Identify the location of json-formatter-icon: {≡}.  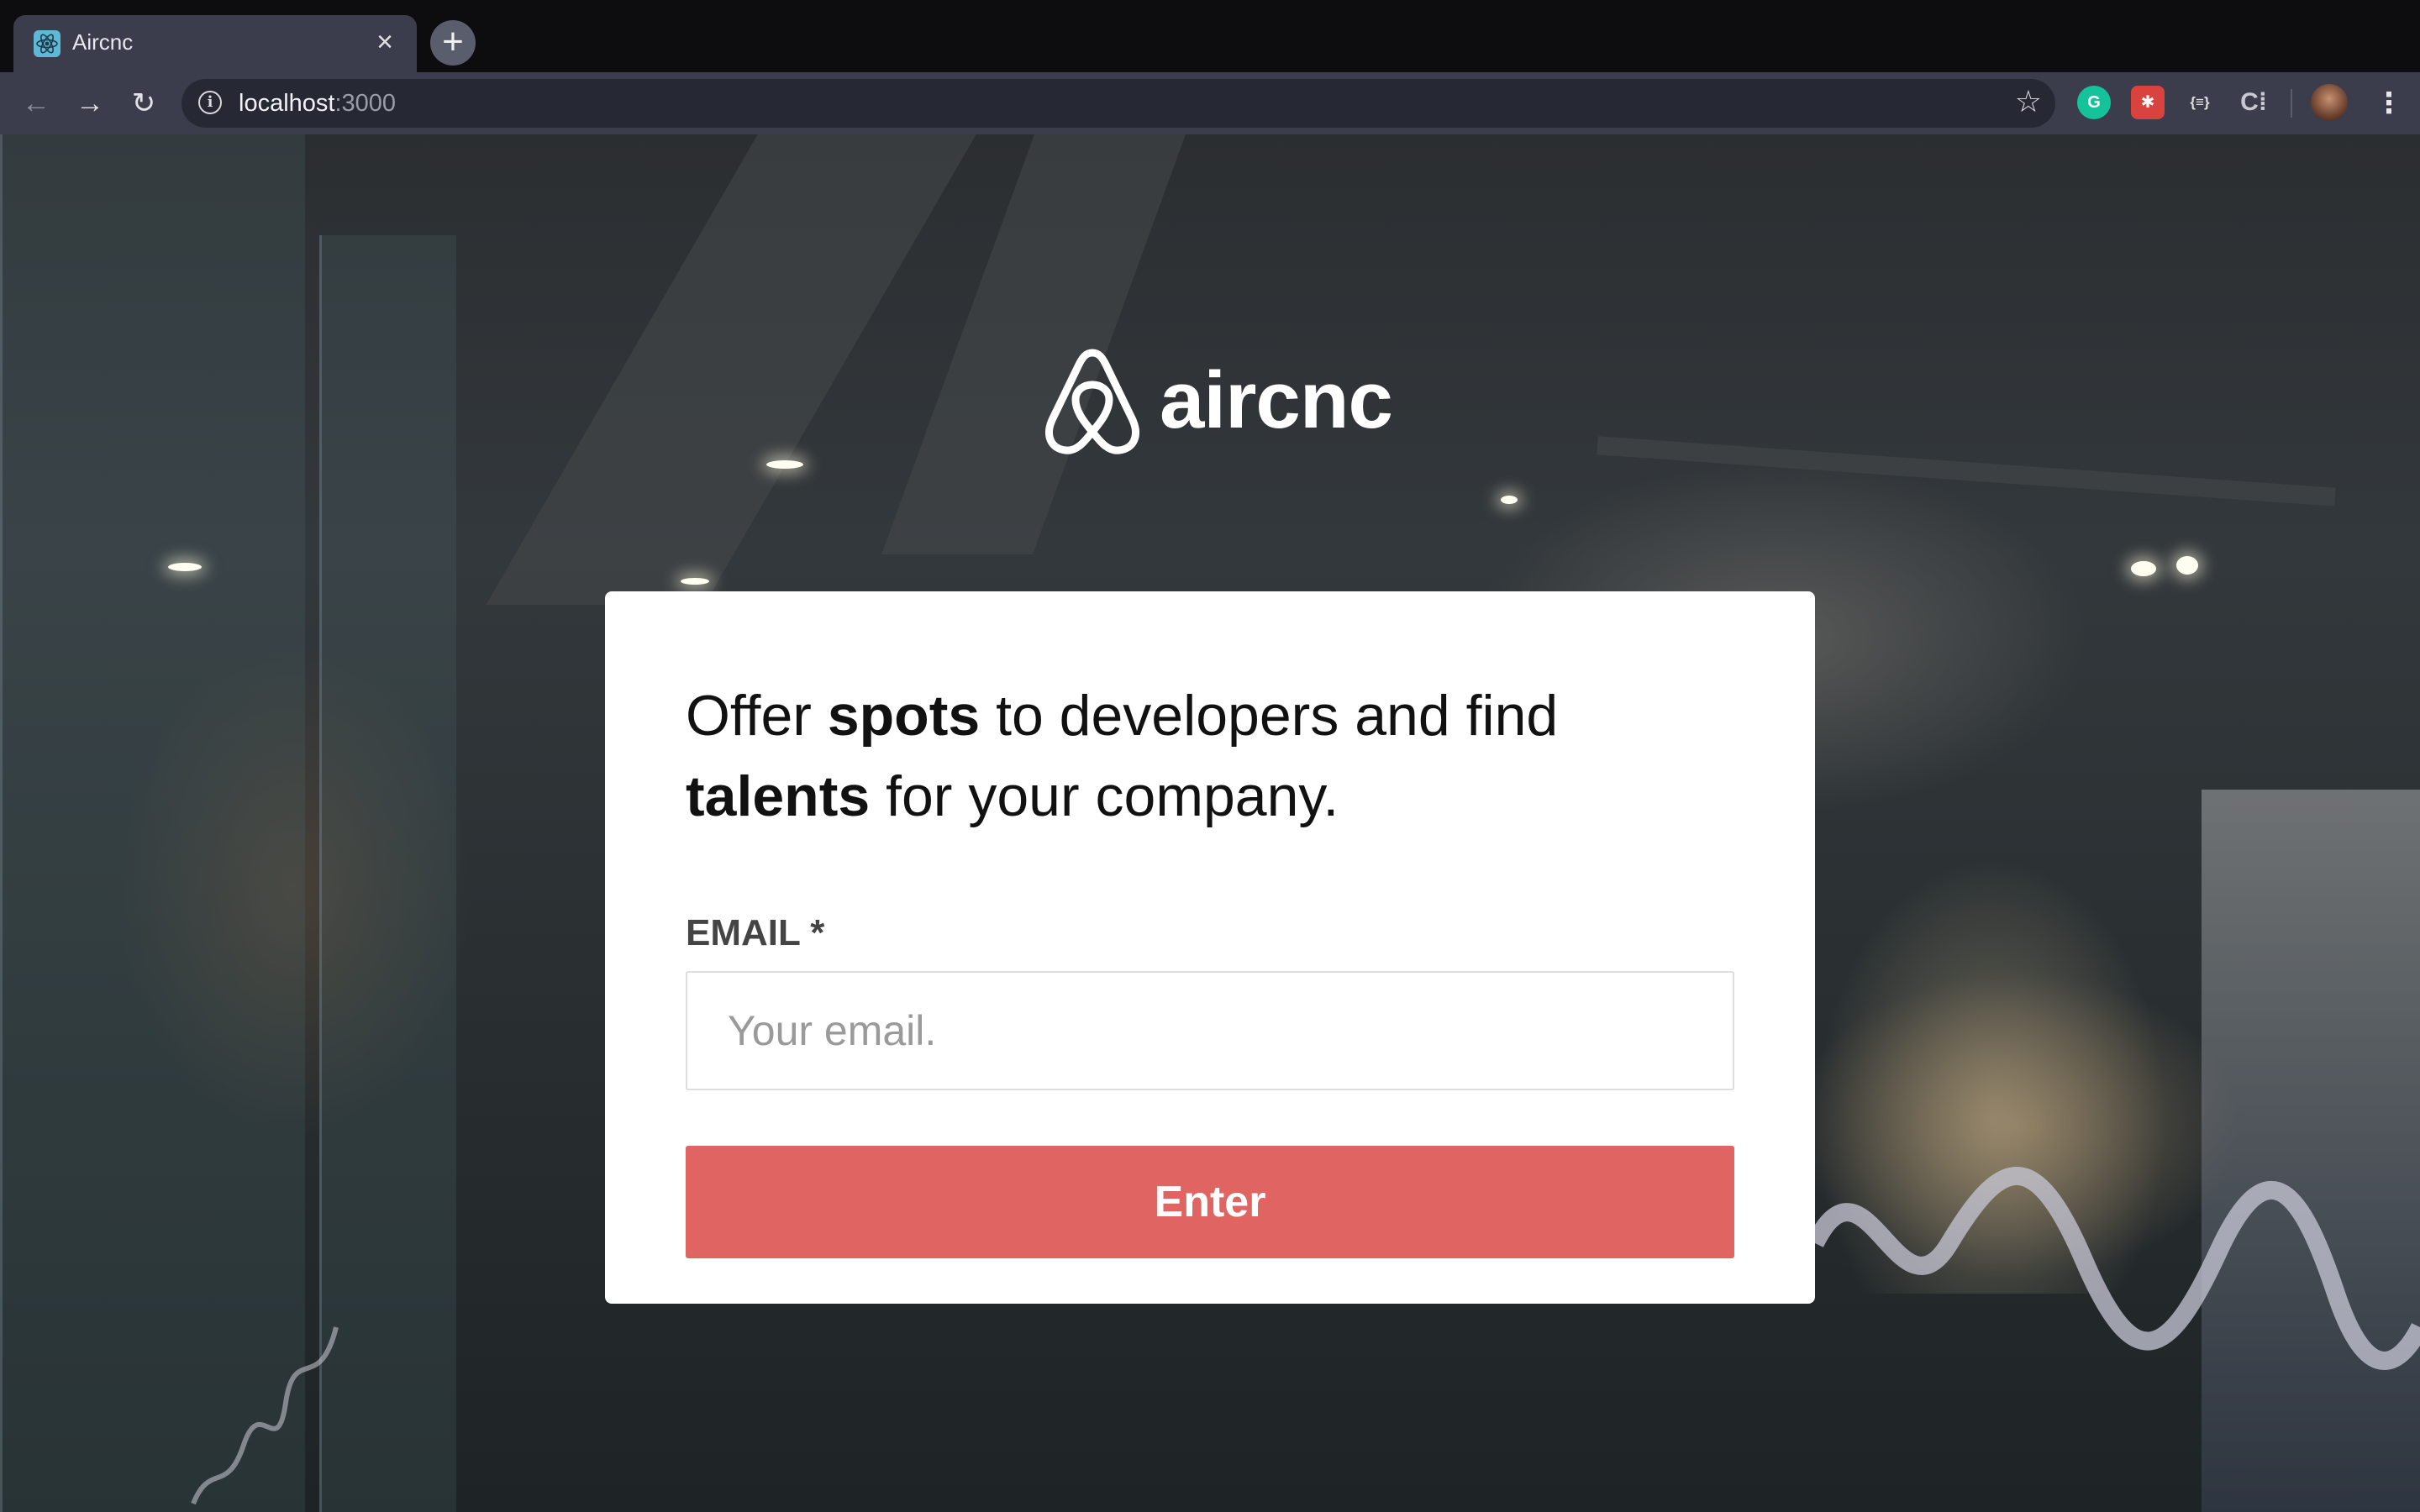
(2200, 102).